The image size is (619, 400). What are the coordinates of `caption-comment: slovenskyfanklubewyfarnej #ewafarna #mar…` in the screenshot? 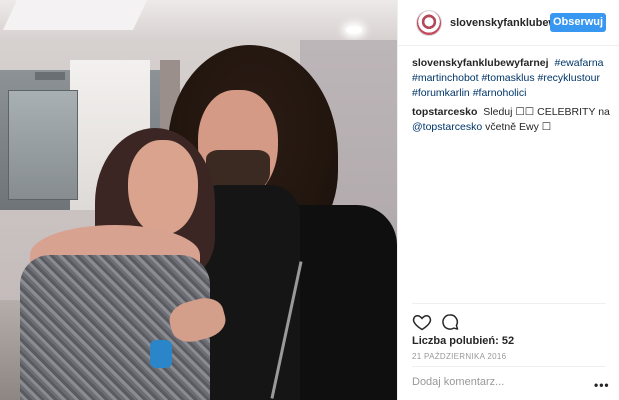 It's located at (512, 78).